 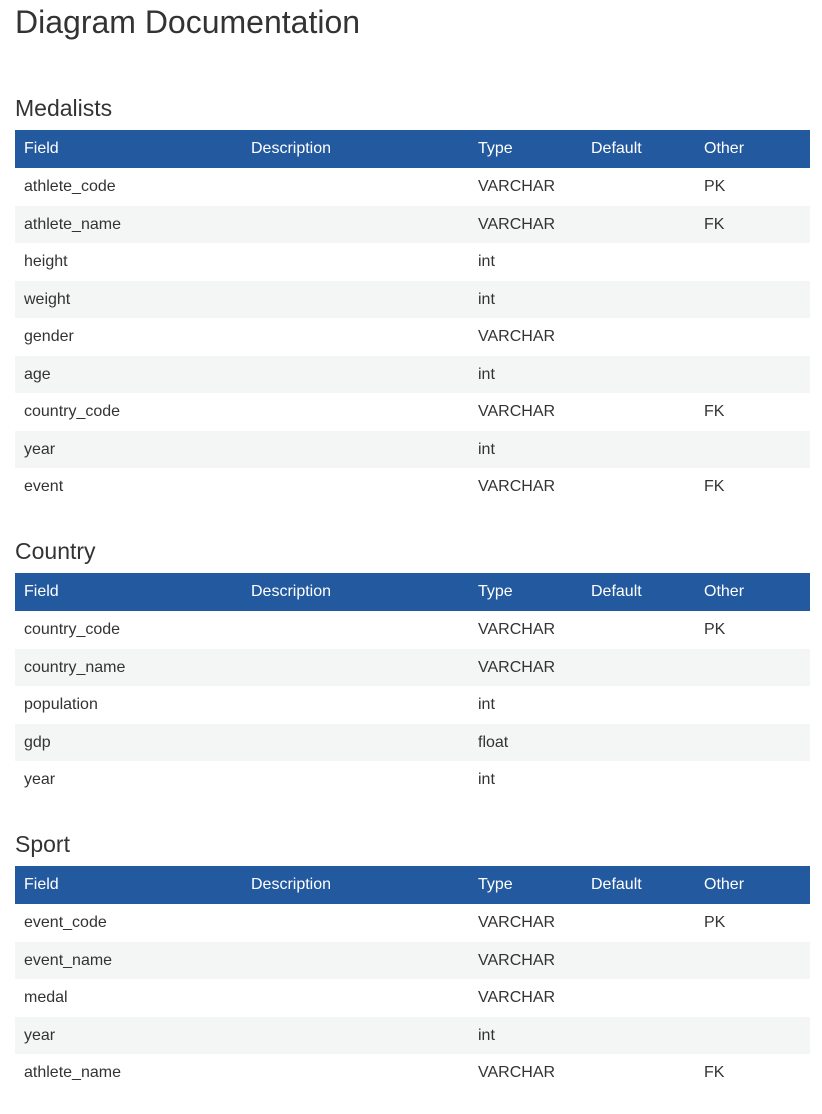 What do you see at coordinates (128, 667) in the screenshot?
I see `field-cell: country_name` at bounding box center [128, 667].